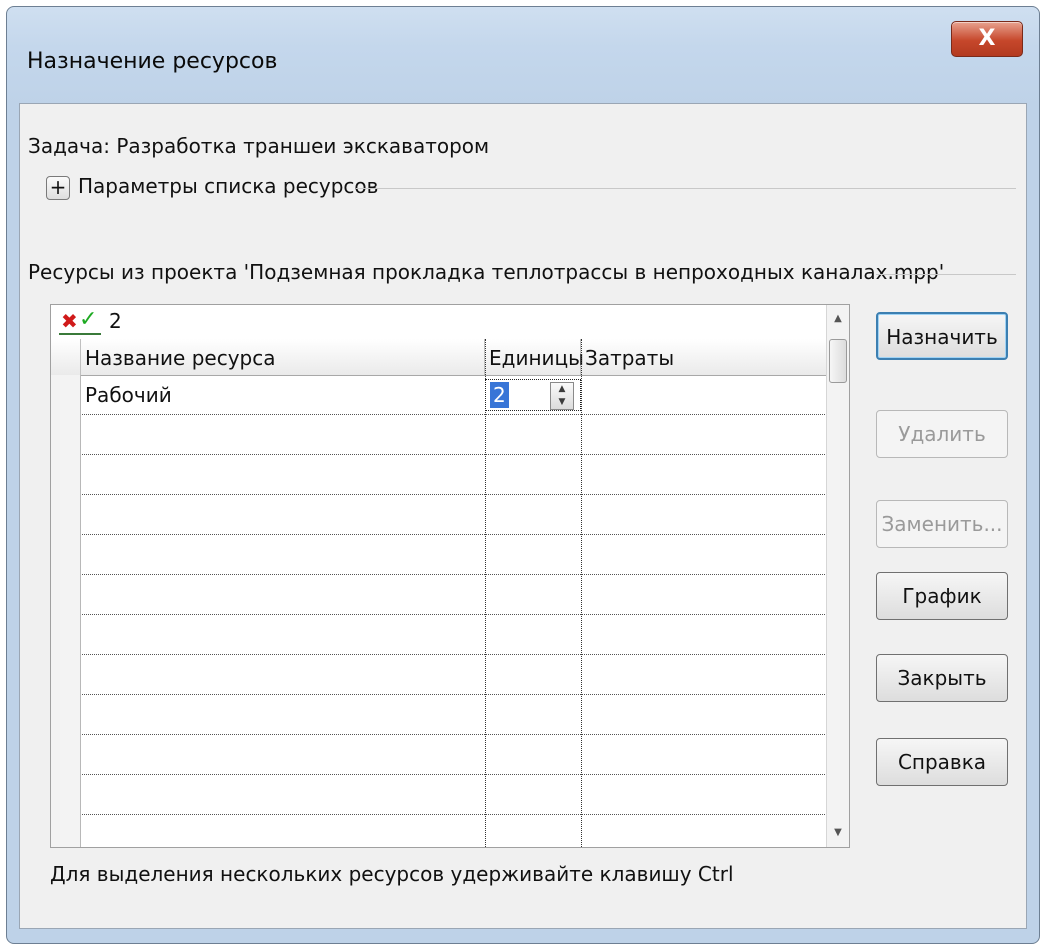 This screenshot has height=952, width=1048. I want to click on edit-bar: ✖ ✓ 2, so click(441, 322).